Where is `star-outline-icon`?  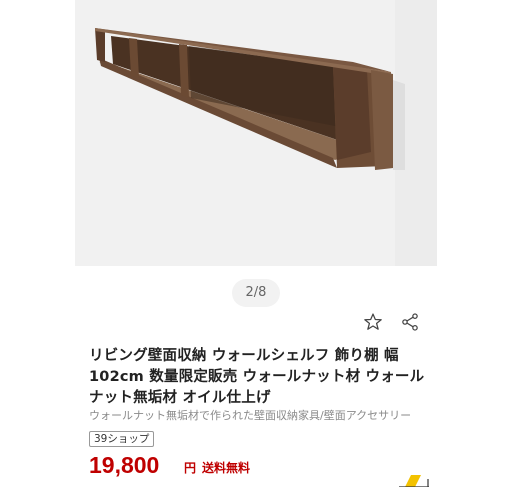 star-outline-icon is located at coordinates (373, 321).